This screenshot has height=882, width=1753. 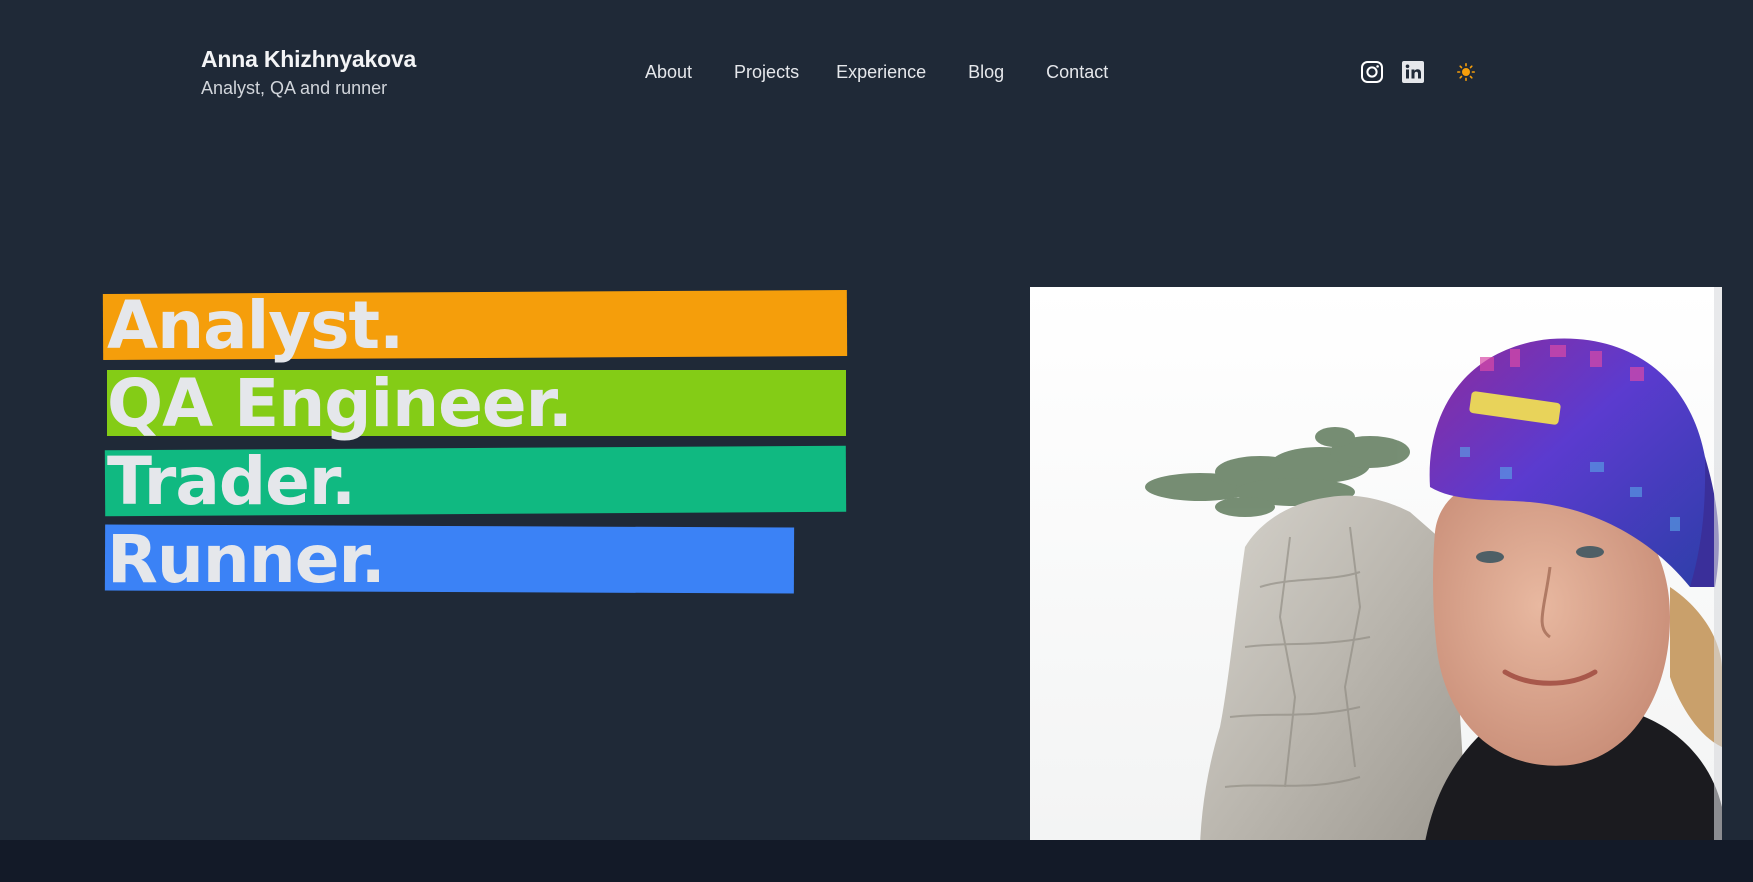 I want to click on sun-icon, so click(x=1466, y=72).